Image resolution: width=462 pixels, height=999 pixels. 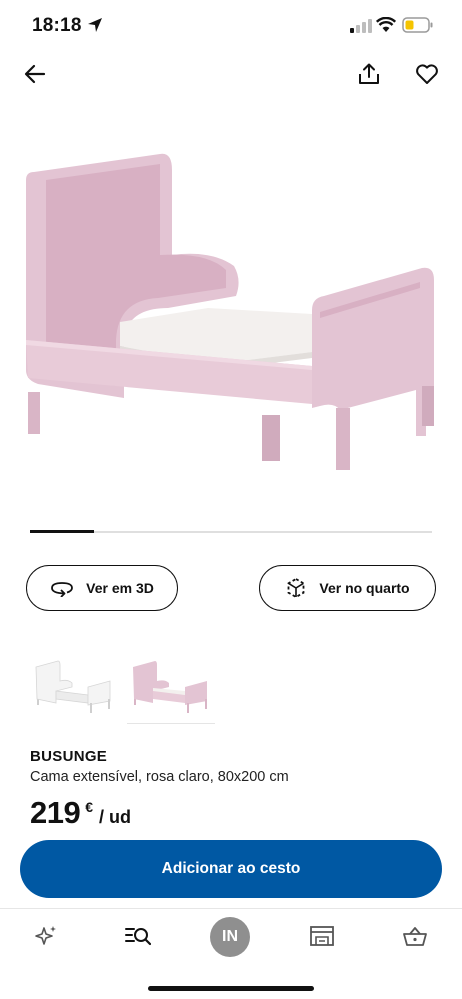 I want to click on product-name: BUSUNGE, so click(x=69, y=756).